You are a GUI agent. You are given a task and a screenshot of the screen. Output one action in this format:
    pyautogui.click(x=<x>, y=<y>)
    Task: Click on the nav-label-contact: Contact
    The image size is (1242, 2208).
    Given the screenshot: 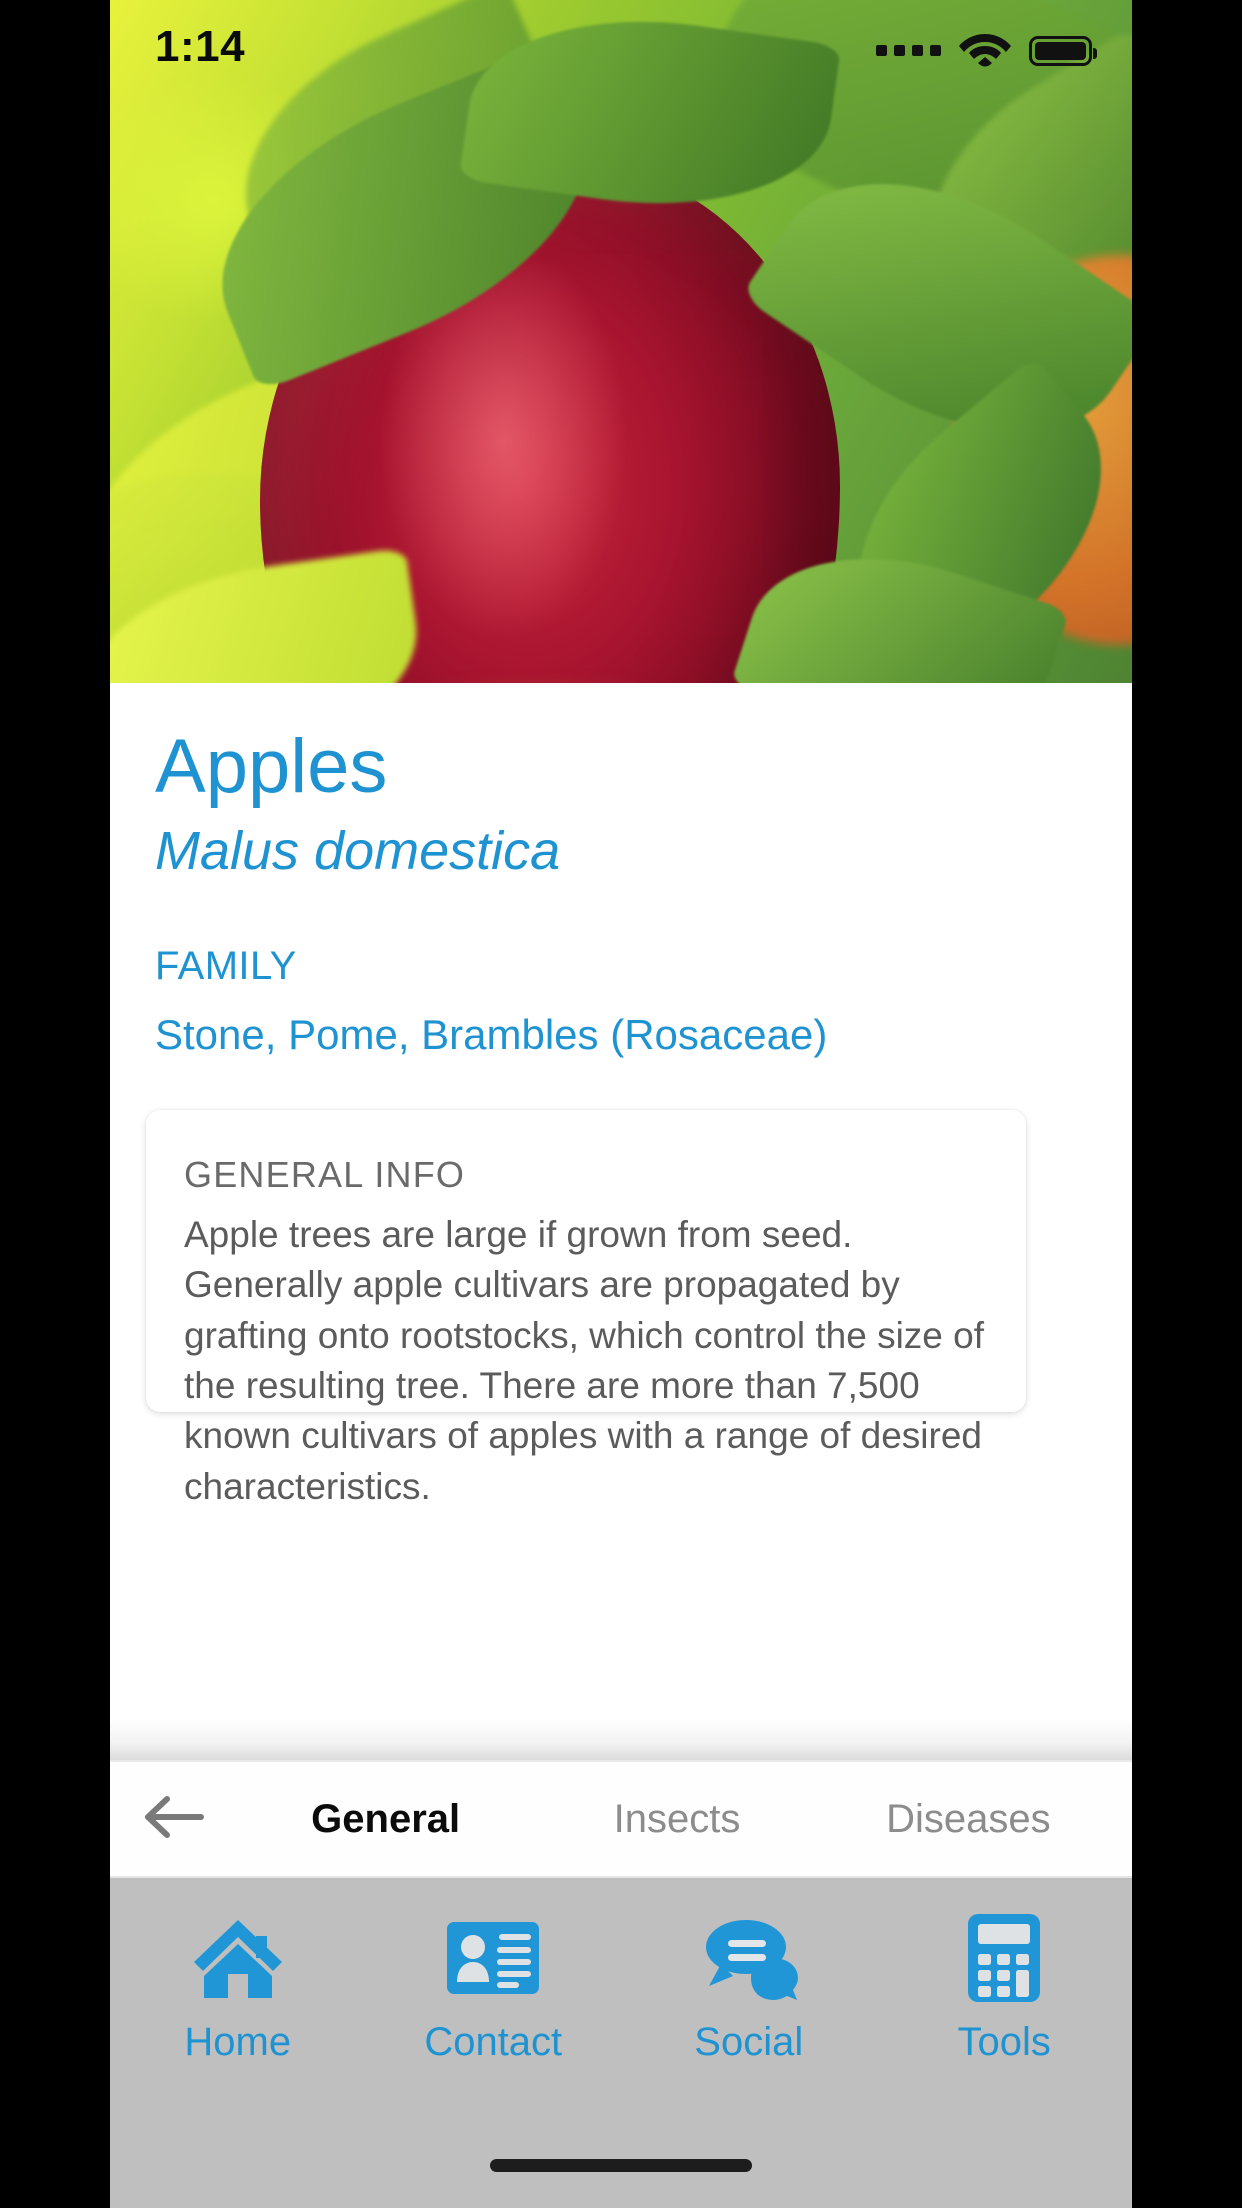 What is the action you would take?
    pyautogui.click(x=493, y=2042)
    